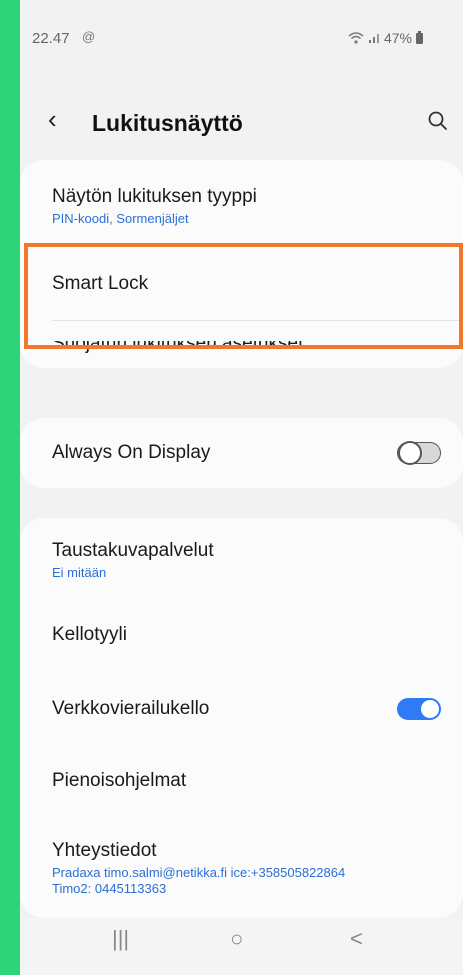 The width and height of the screenshot is (463, 975). Describe the element at coordinates (438, 123) in the screenshot. I see `search-icon` at that location.